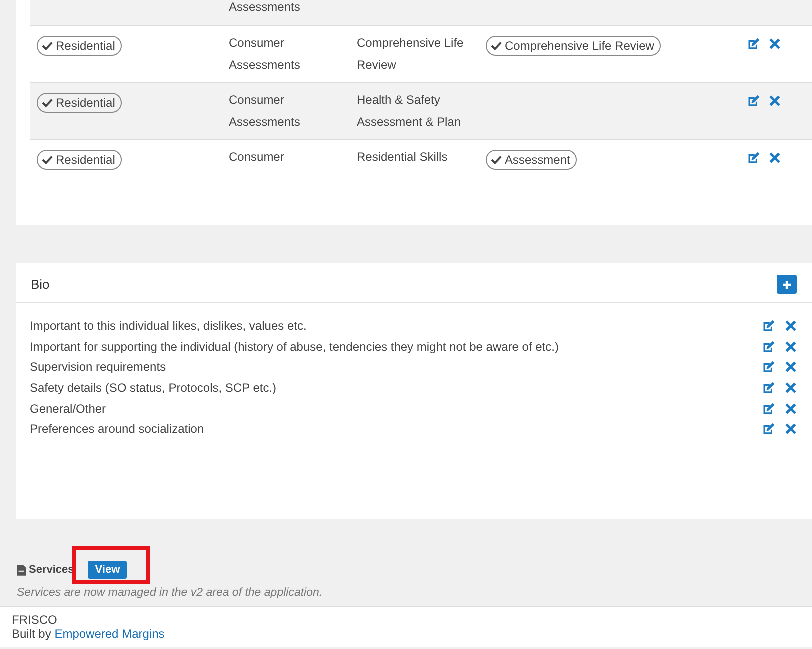 Image resolution: width=812 pixels, height=649 pixels. Describe the element at coordinates (409, 111) in the screenshot. I see `table-cell-text: Health & Safety Assessment & Plan` at that location.